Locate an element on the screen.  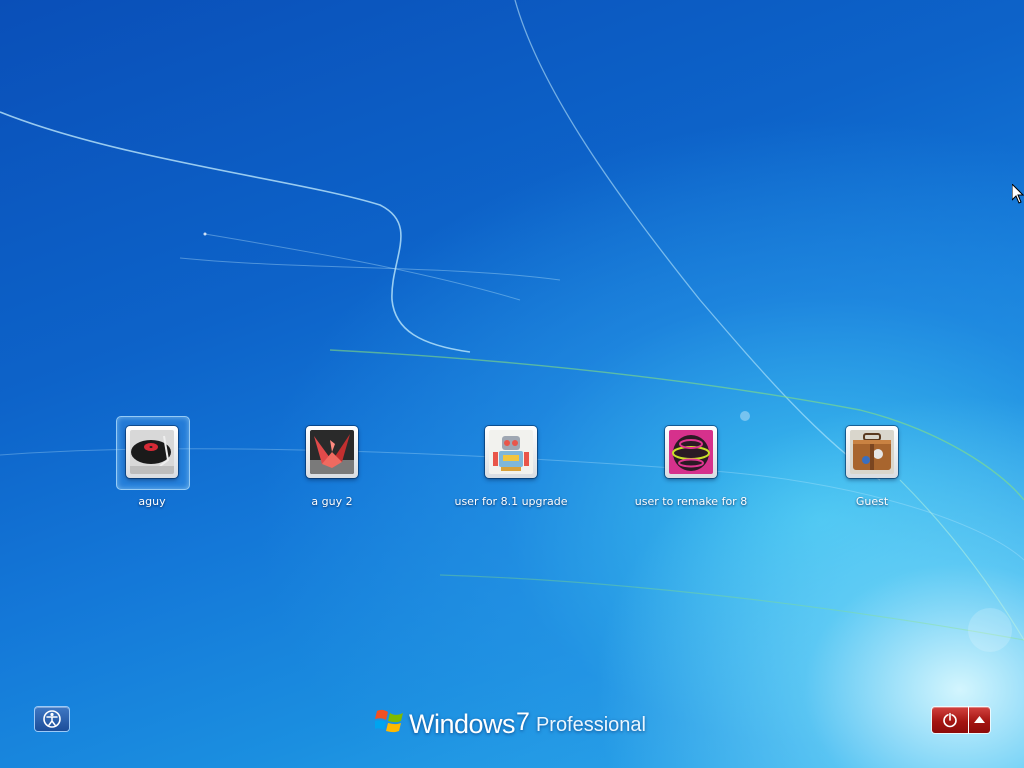
turntable-icon is located at coordinates (152, 452).